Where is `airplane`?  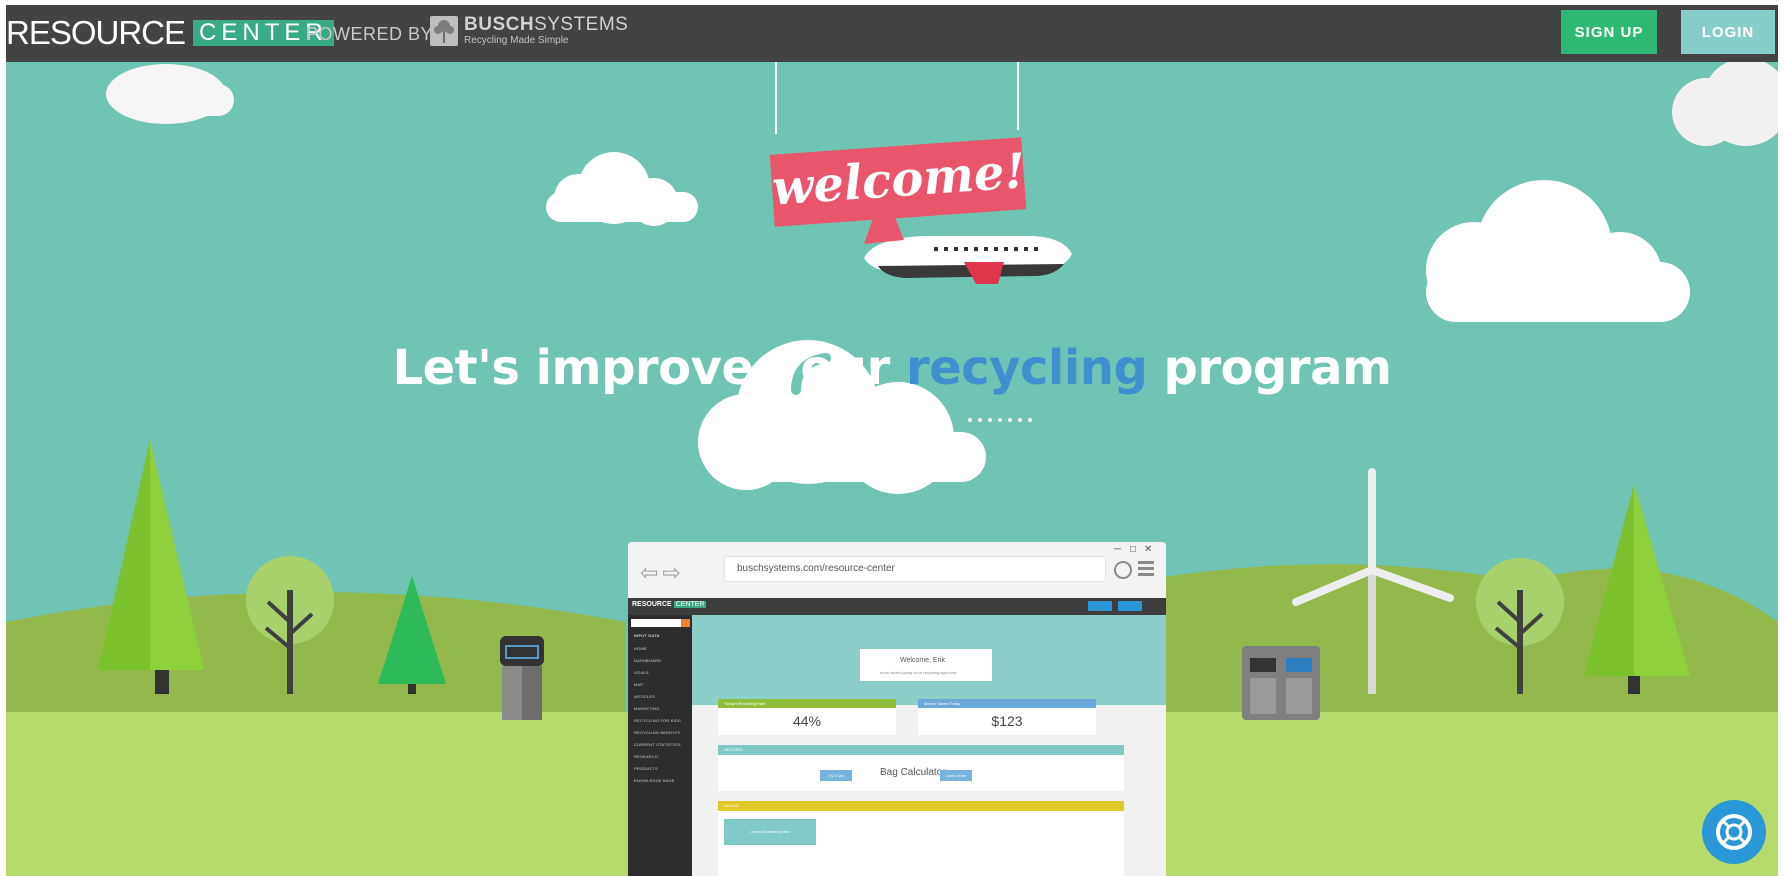
airplane is located at coordinates (968, 247).